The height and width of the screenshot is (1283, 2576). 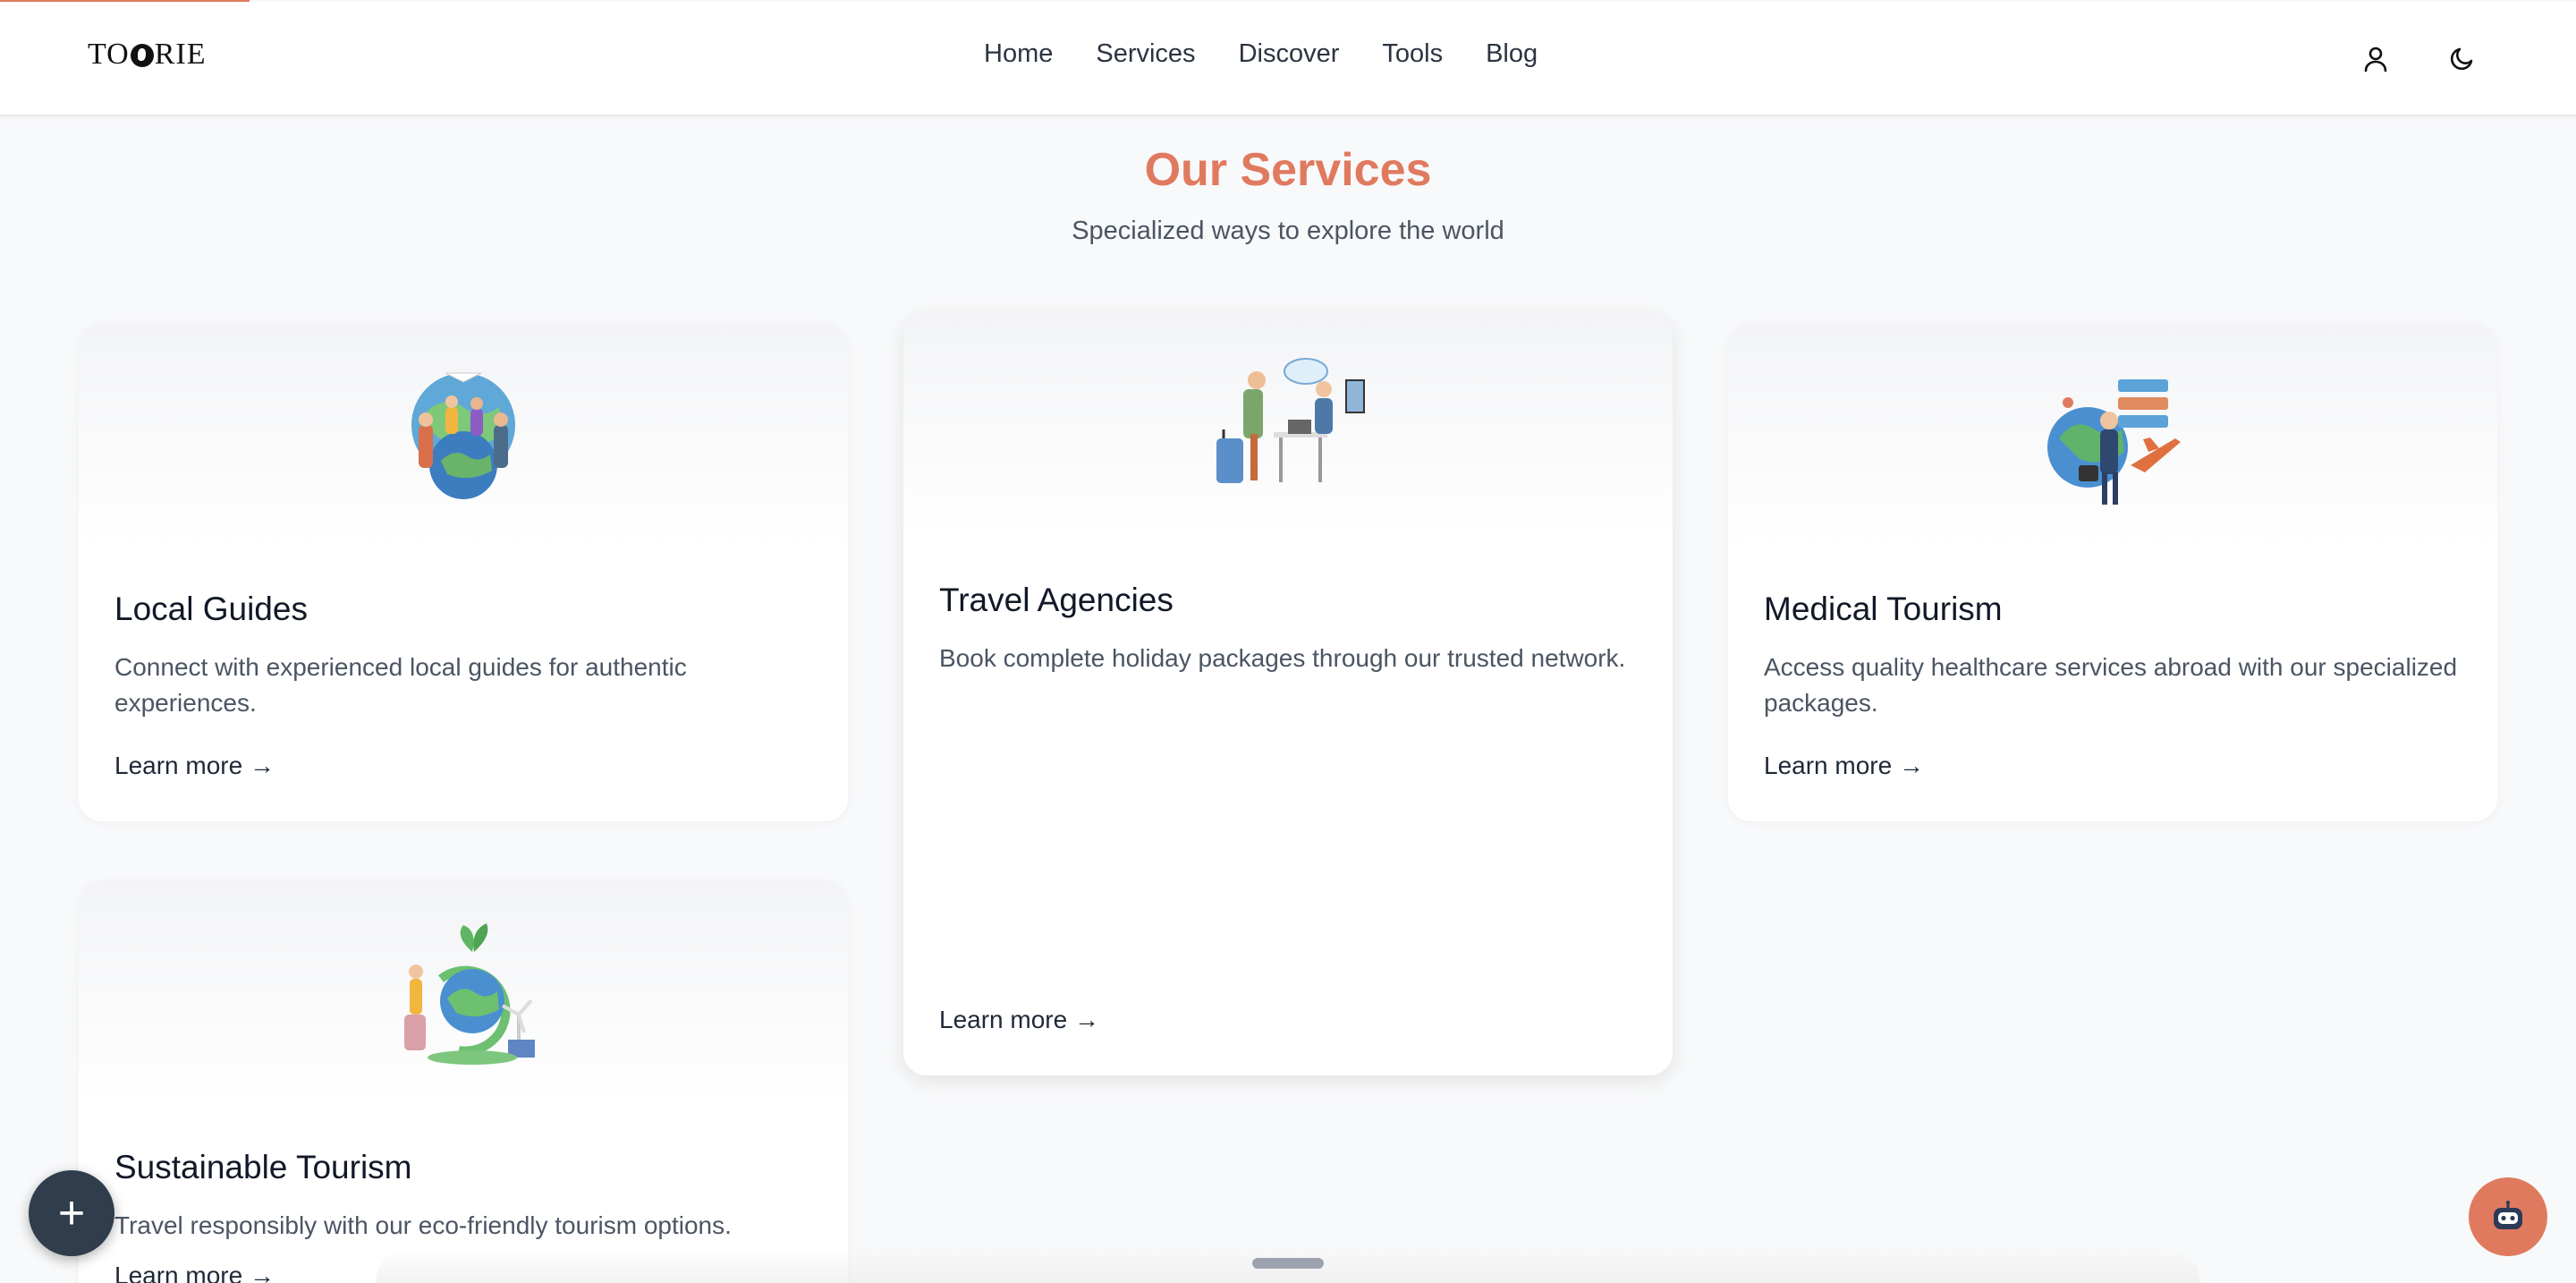 What do you see at coordinates (109, 54) in the screenshot?
I see `logo-text-left: TO` at bounding box center [109, 54].